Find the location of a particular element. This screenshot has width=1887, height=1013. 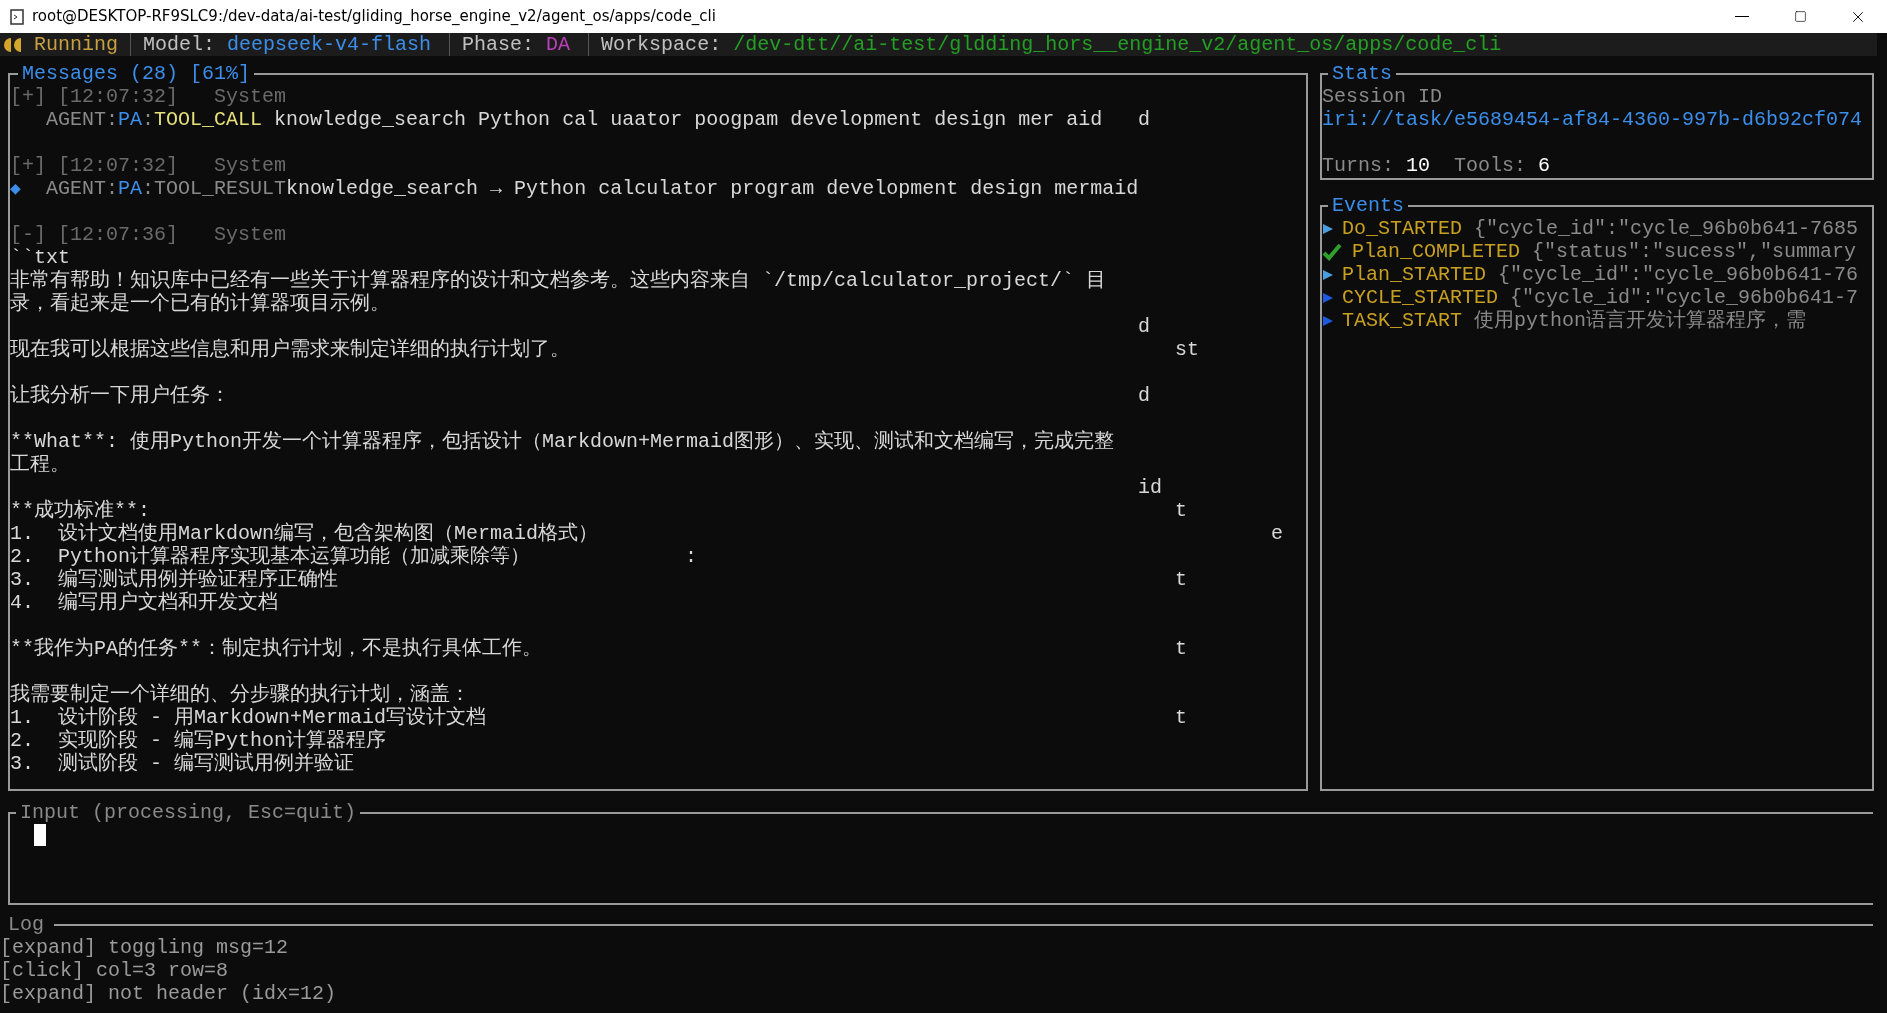

maximize-icon is located at coordinates (1800, 16).